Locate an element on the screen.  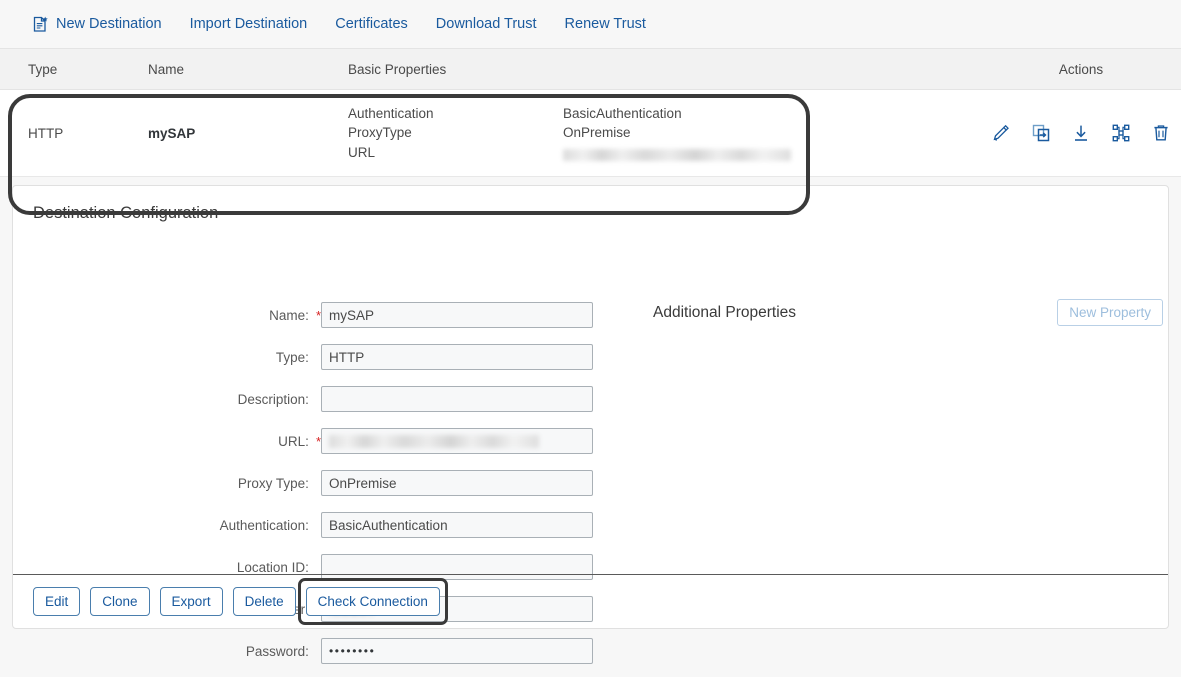
label-name: Name: is located at coordinates (289, 315).